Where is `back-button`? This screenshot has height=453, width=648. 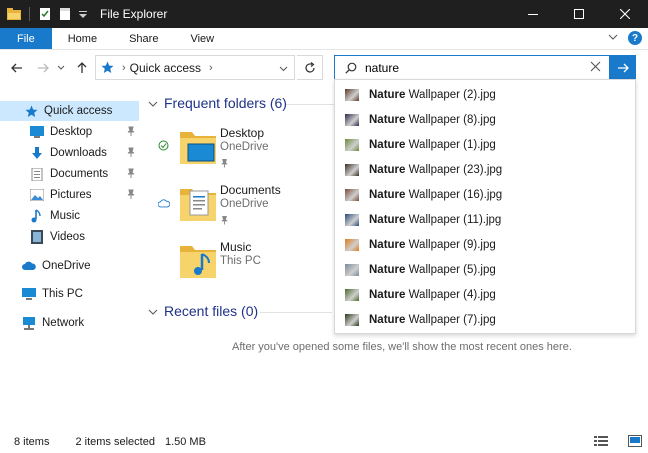
back-button is located at coordinates (17, 68).